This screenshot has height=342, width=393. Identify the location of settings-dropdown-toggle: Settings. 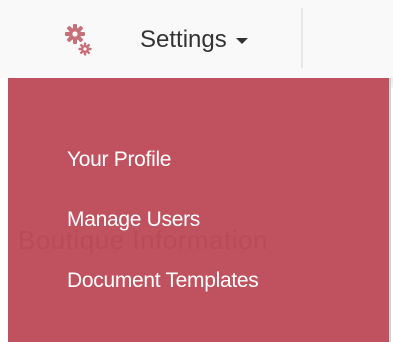
(156, 40).